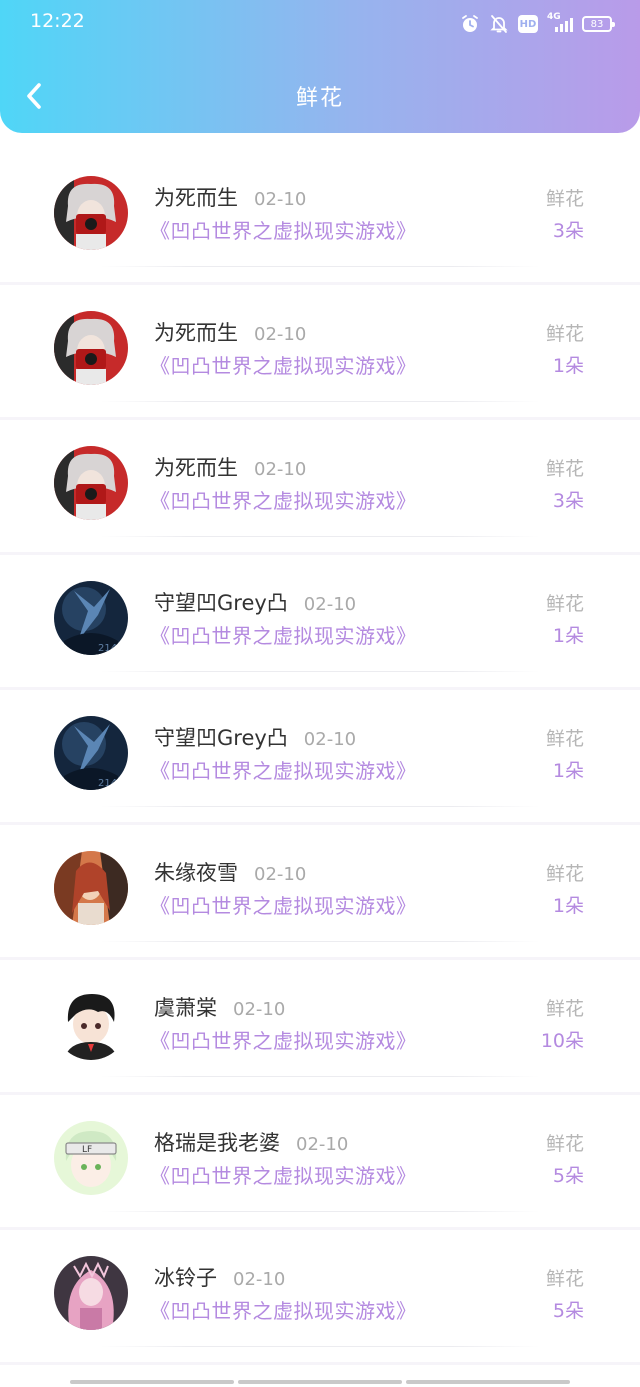 Image resolution: width=640 pixels, height=1387 pixels. I want to click on svg-text: LF, so click(87, 1150).